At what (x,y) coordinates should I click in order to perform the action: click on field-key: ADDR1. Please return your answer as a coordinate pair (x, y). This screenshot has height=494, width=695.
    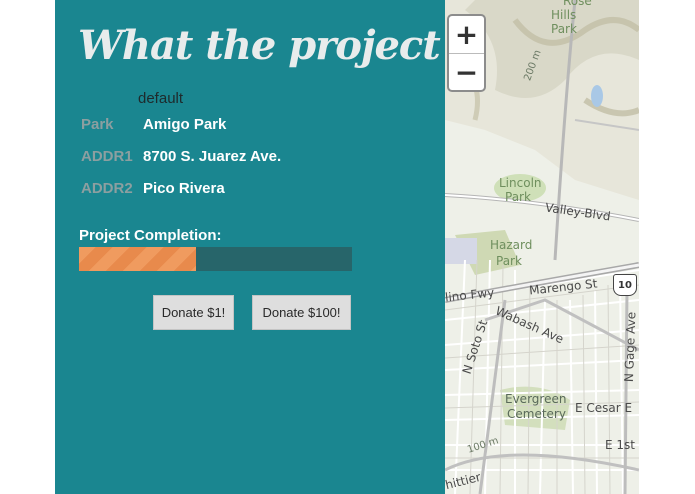
    Looking at the image, I should click on (107, 156).